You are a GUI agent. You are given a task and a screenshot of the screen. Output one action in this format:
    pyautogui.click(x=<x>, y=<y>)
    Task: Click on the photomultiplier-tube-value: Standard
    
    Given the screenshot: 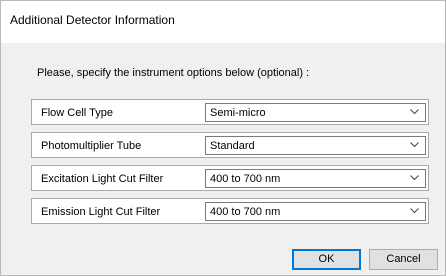 What is the action you would take?
    pyautogui.click(x=232, y=146)
    